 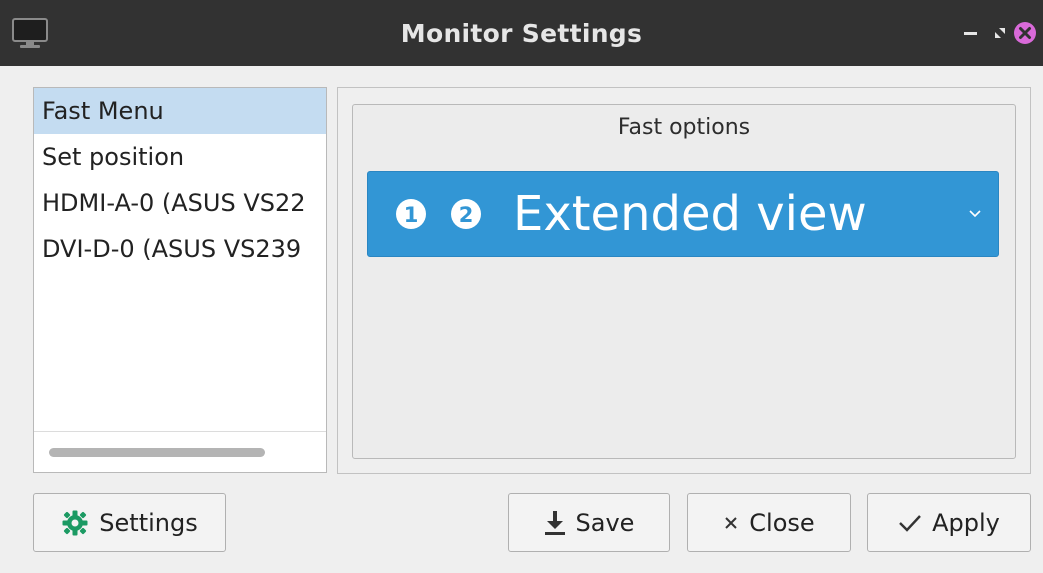 I want to click on monitor-2-icon: 2, so click(x=466, y=214).